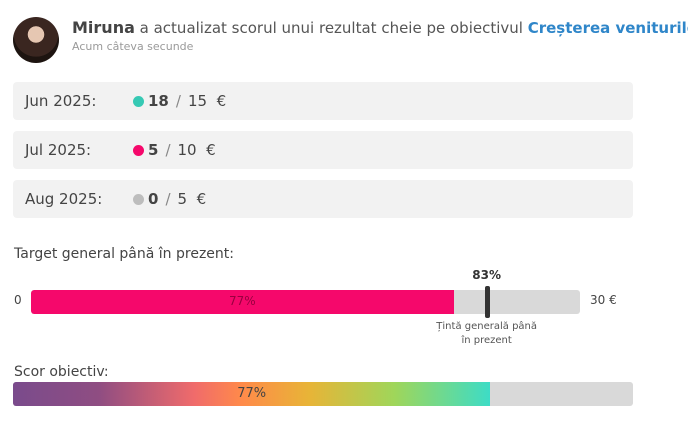  What do you see at coordinates (197, 101) in the screenshot?
I see `month-target: 15` at bounding box center [197, 101].